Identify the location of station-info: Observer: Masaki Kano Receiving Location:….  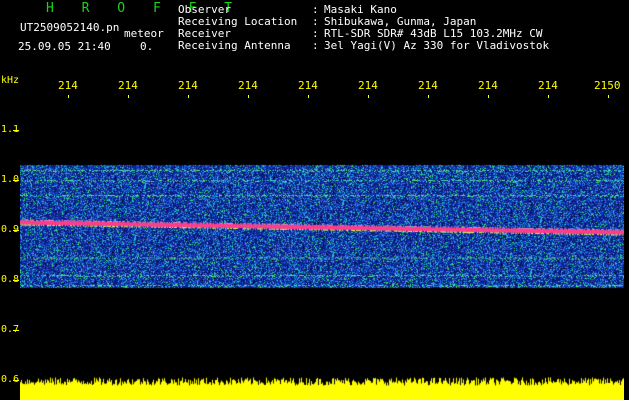
(363, 28).